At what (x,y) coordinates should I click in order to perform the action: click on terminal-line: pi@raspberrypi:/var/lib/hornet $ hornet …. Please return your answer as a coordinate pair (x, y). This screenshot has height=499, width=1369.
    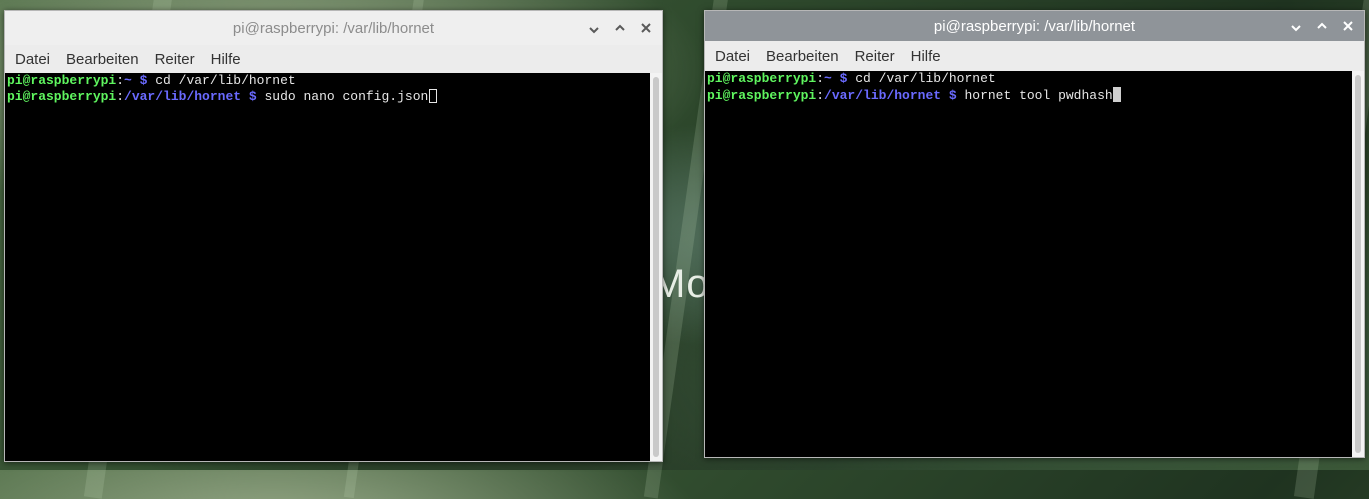
    Looking at the image, I should click on (1028, 95).